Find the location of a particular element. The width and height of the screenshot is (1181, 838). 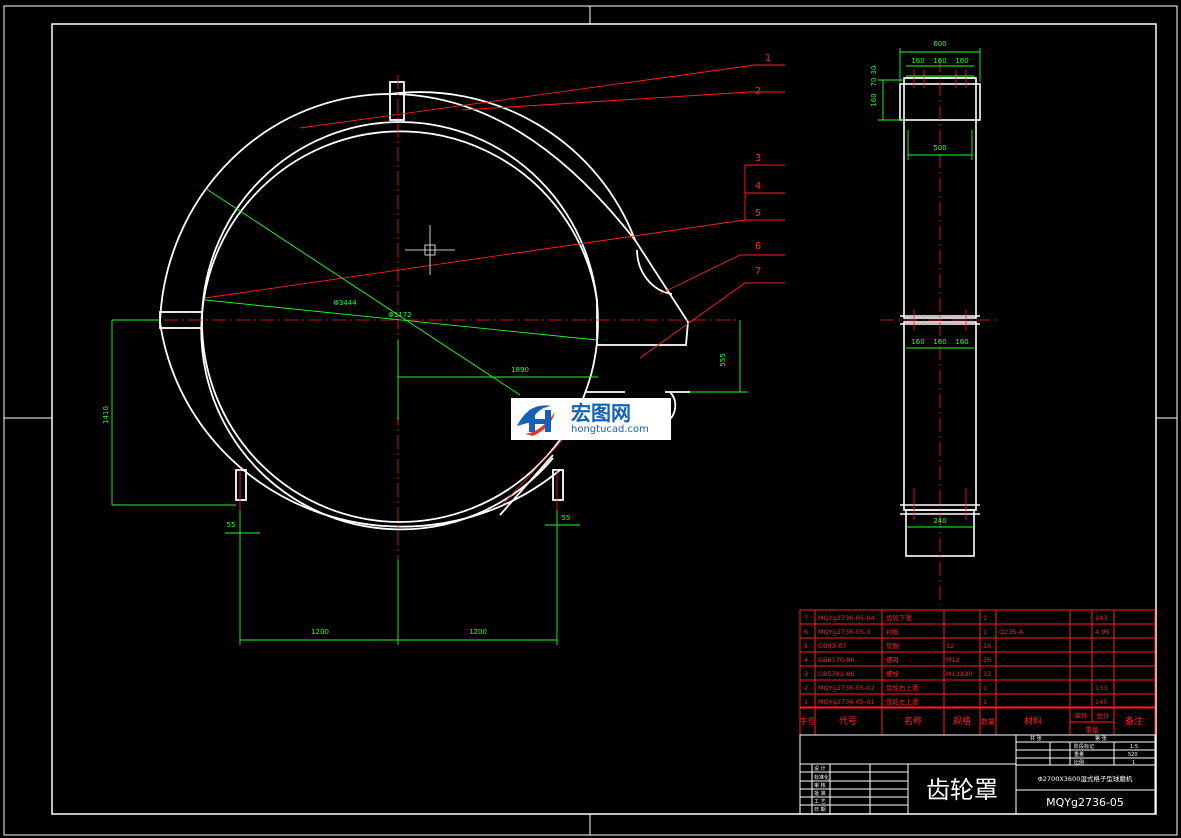

dim-1200-right: 1200 is located at coordinates (478, 632).